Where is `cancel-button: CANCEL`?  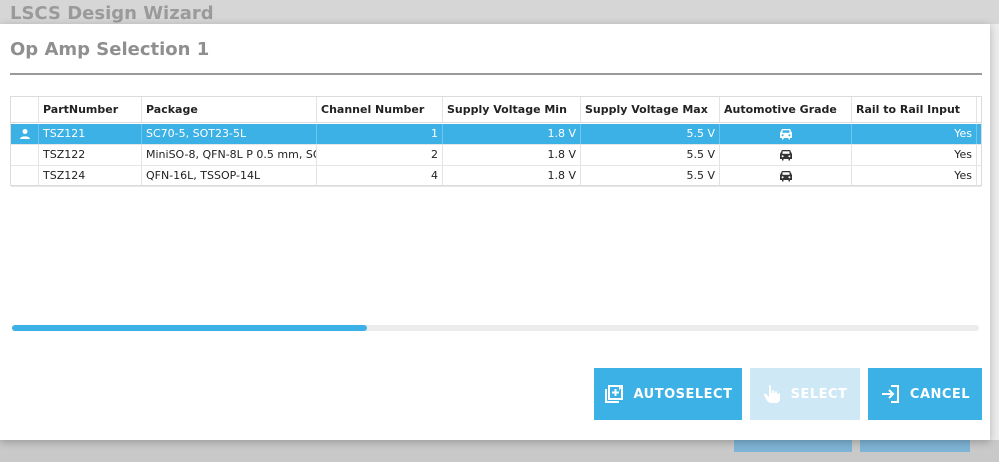 cancel-button: CANCEL is located at coordinates (925, 394).